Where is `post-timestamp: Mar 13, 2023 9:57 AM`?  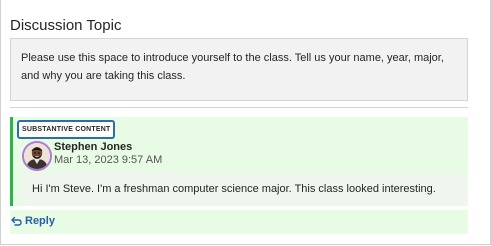 post-timestamp: Mar 13, 2023 9:57 AM is located at coordinates (108, 160).